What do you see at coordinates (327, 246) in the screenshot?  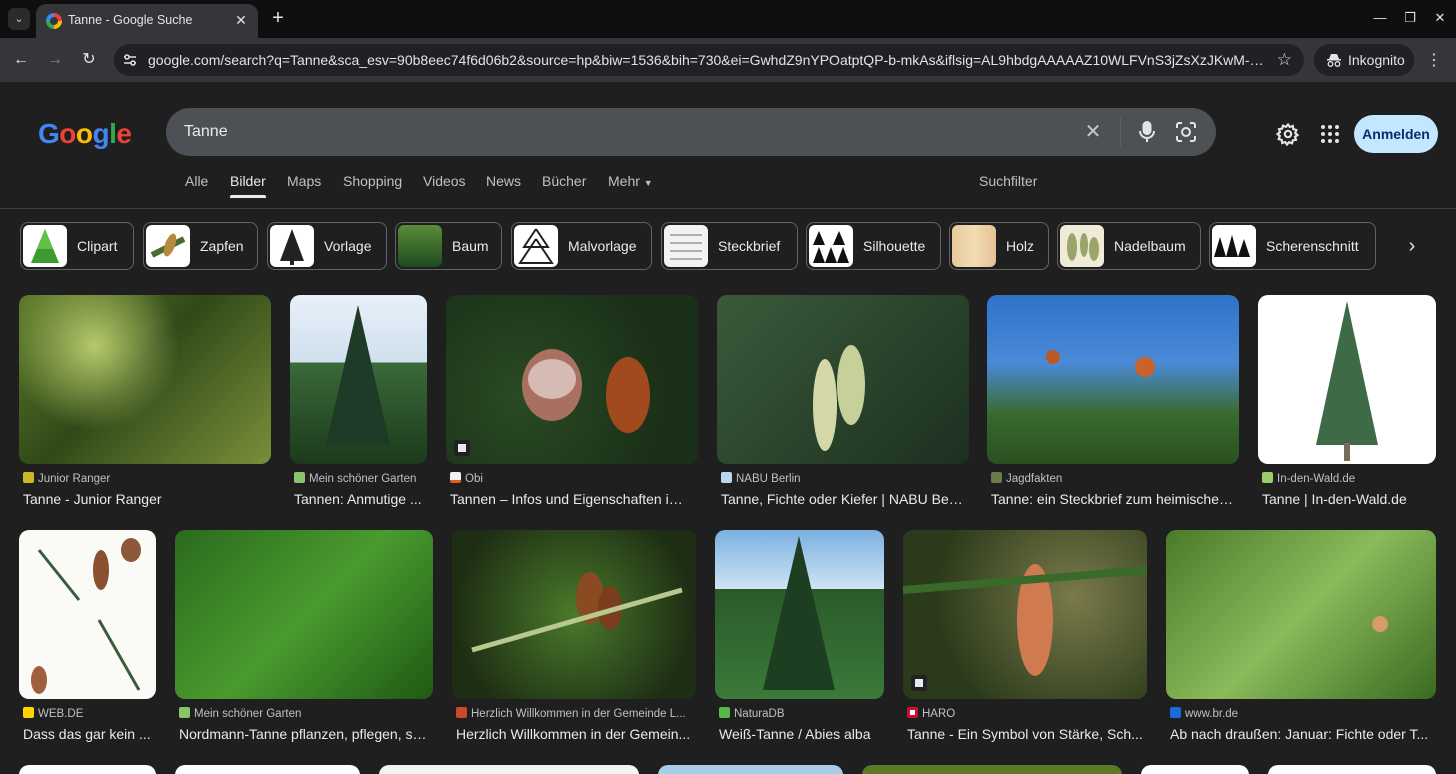 I see `chip-vorlage: Vorlage` at bounding box center [327, 246].